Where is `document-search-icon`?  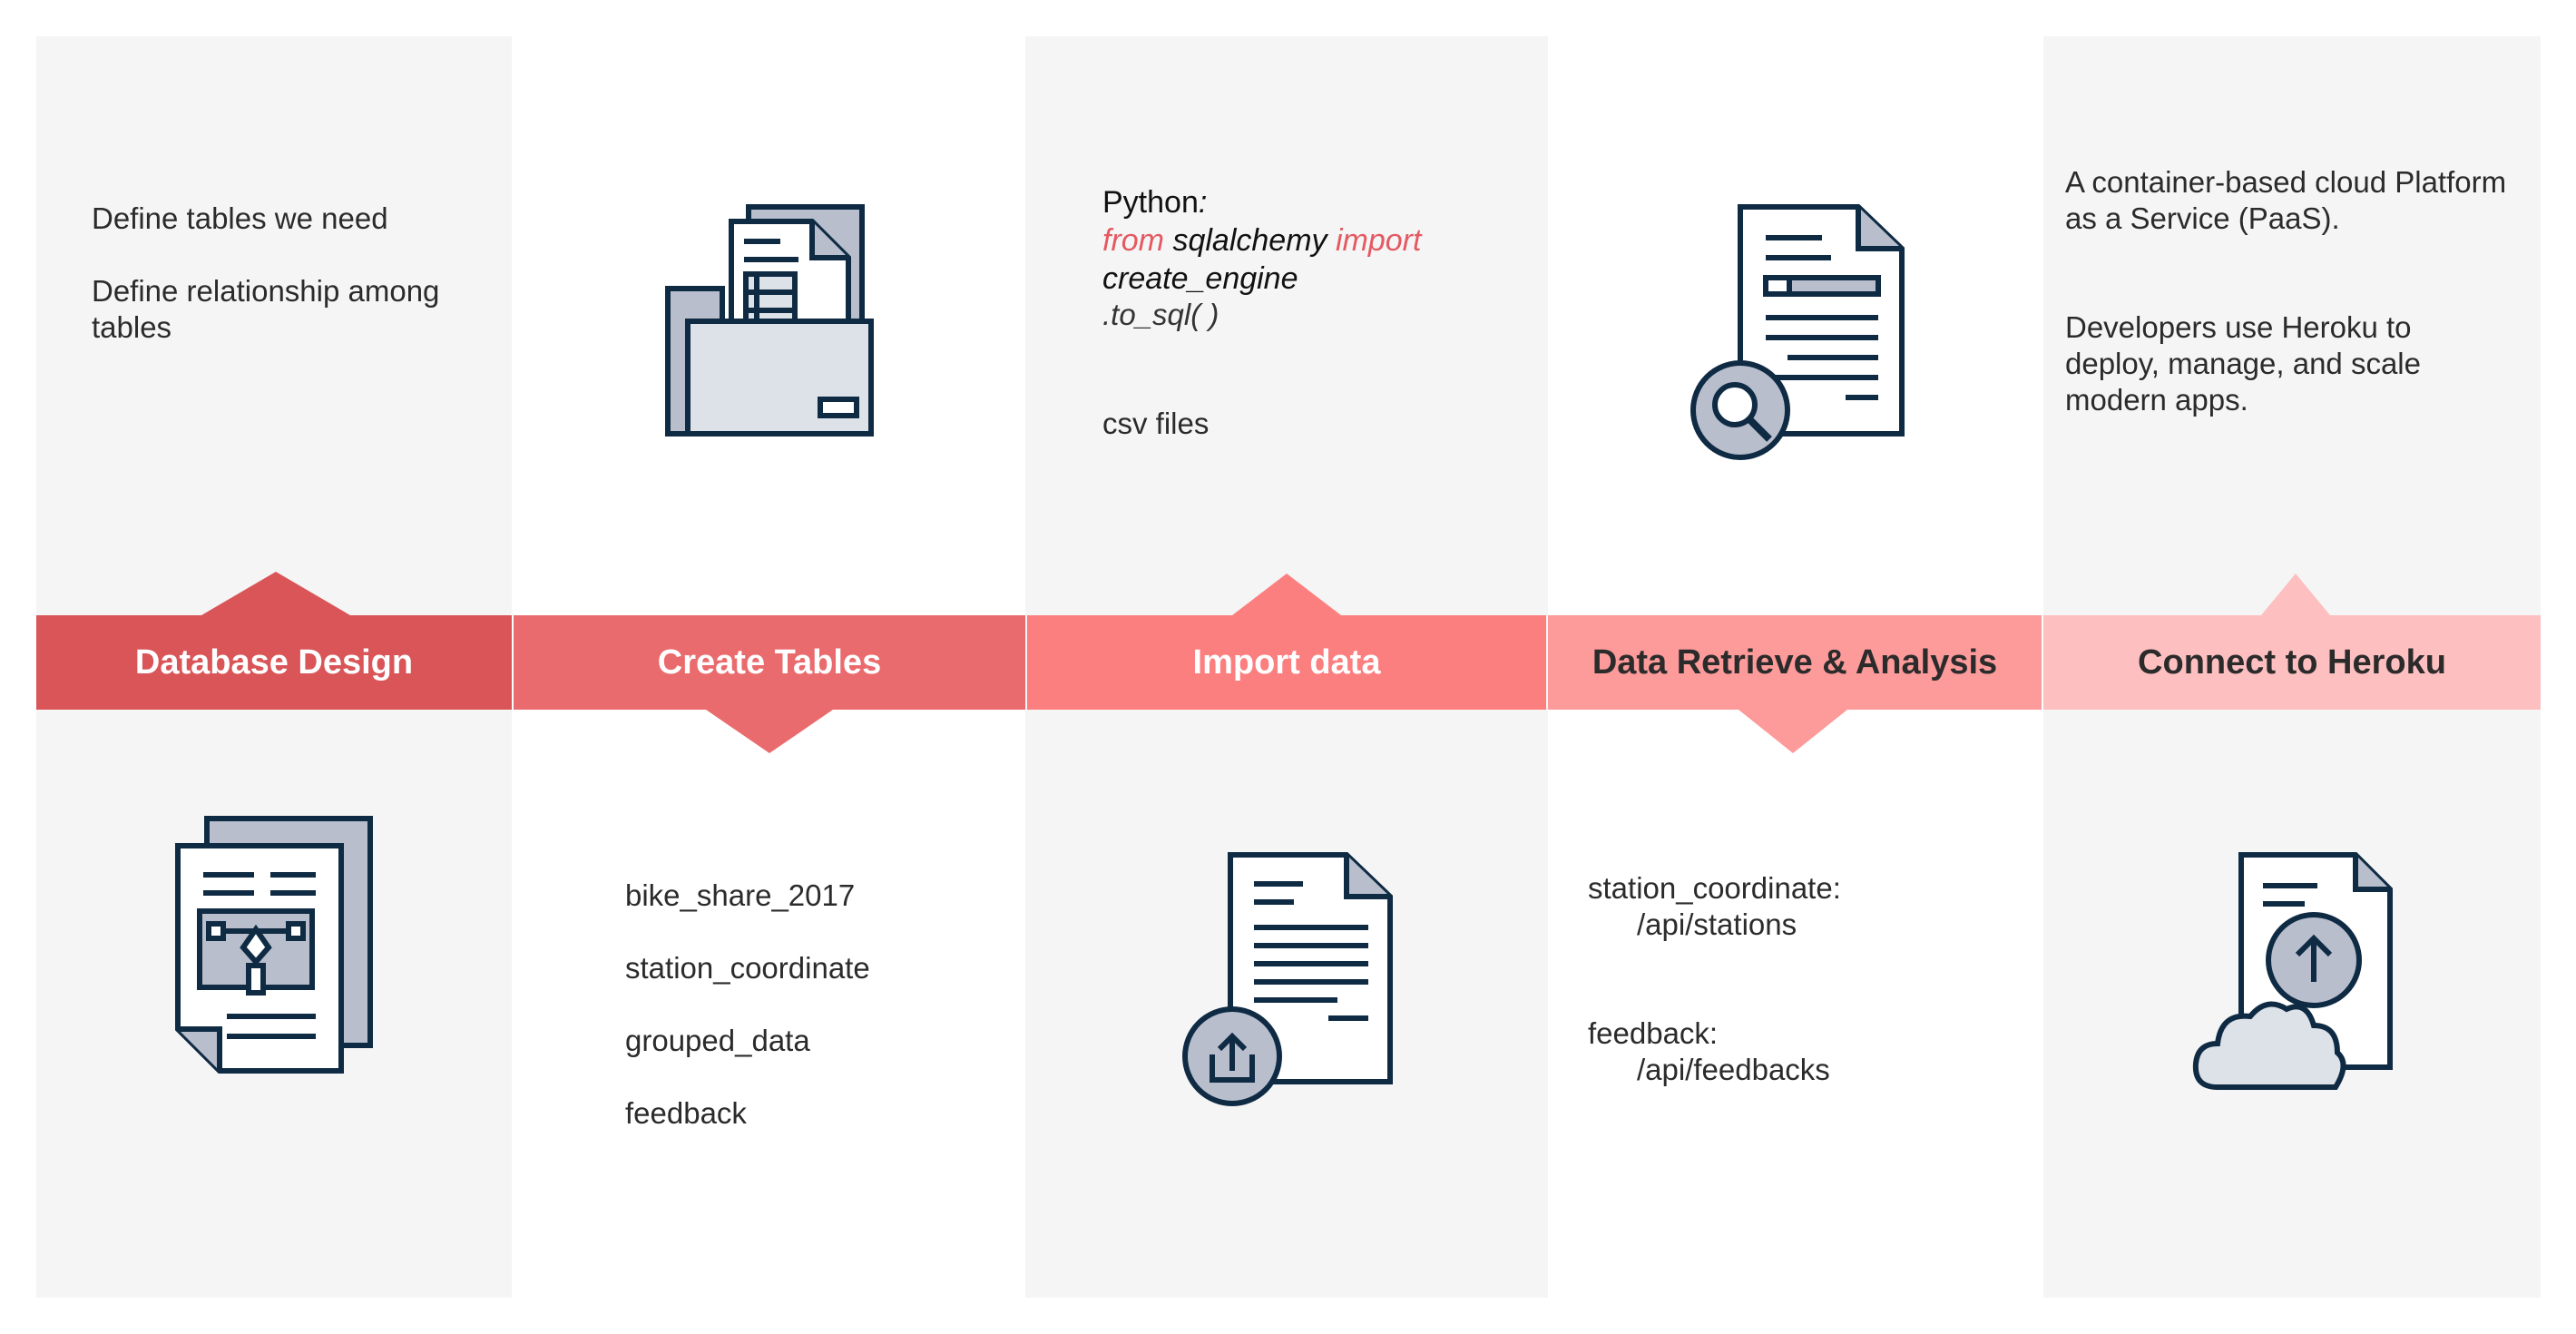 document-search-icon is located at coordinates (1797, 332).